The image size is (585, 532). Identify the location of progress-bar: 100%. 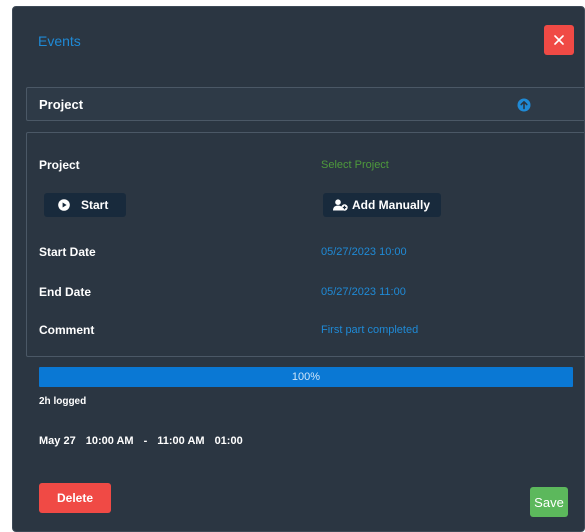
(306, 377).